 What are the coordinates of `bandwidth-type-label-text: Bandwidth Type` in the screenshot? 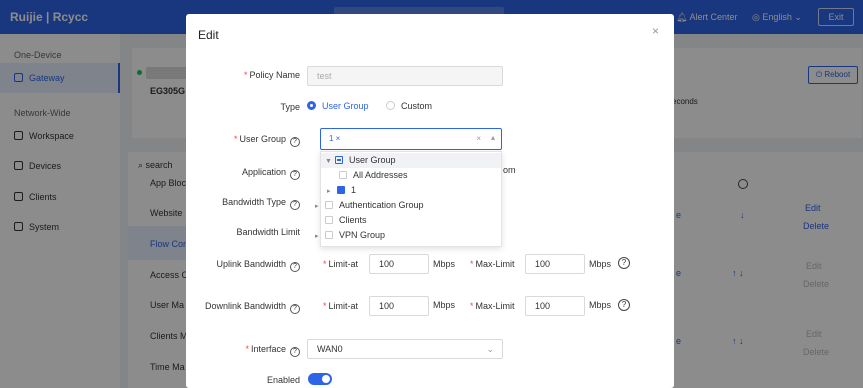 It's located at (254, 202).